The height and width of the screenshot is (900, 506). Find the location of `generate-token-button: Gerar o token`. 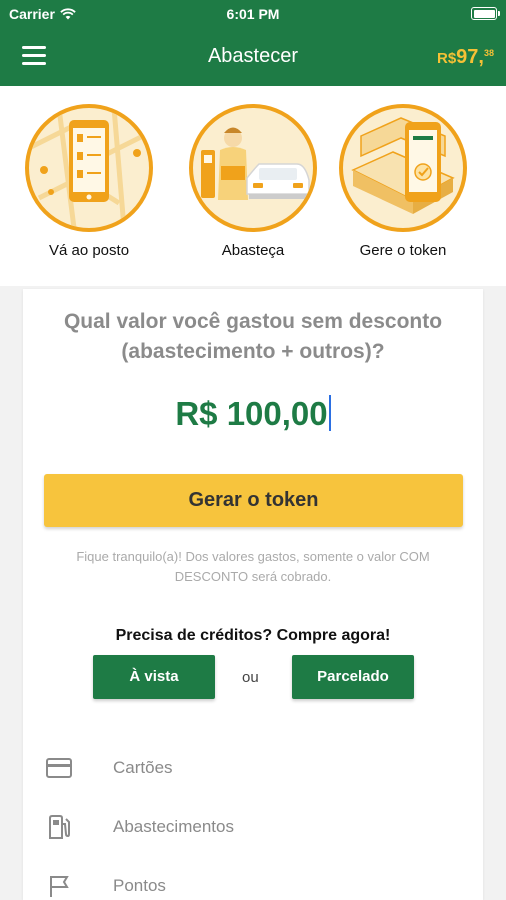

generate-token-button: Gerar o token is located at coordinates (253, 500).